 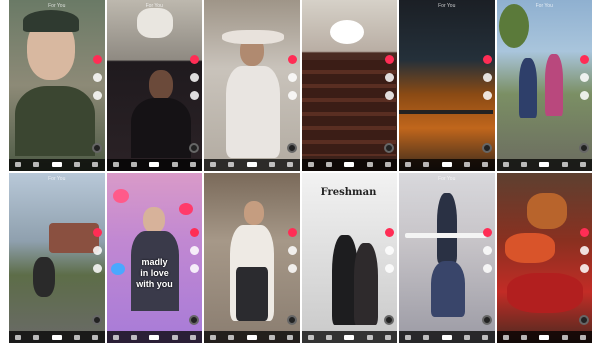 What do you see at coordinates (154, 257) in the screenshot?
I see `video-tile-8: madly in love with you` at bounding box center [154, 257].